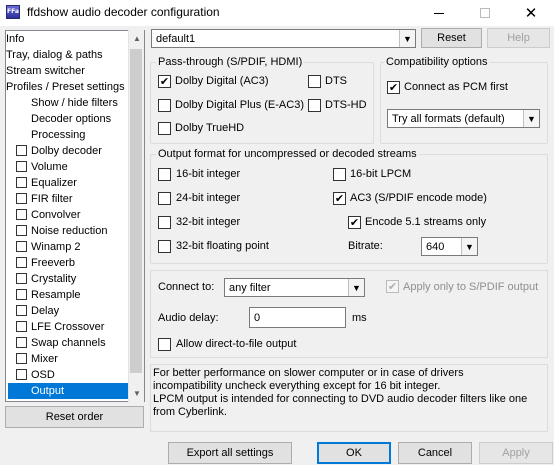 The width and height of the screenshot is (554, 465). What do you see at coordinates (354, 453) in the screenshot?
I see `ok-button: OK` at bounding box center [354, 453].